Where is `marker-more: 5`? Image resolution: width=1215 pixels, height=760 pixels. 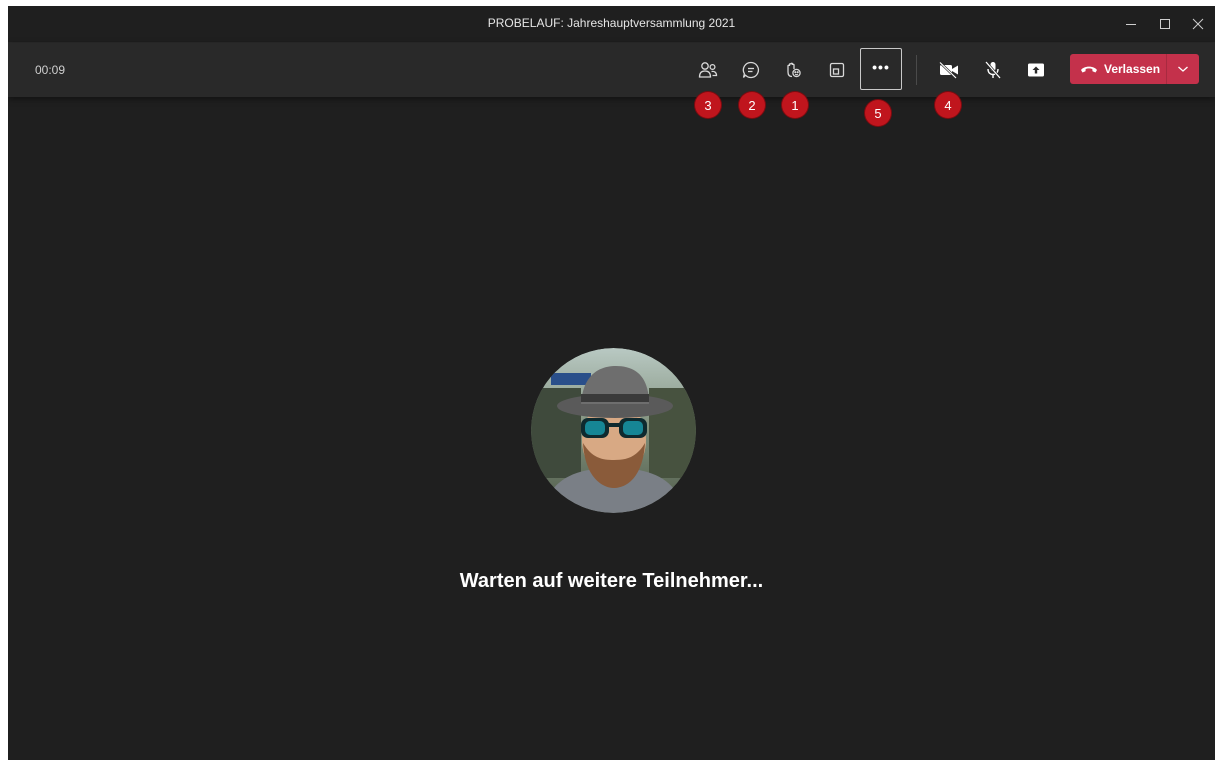 marker-more: 5 is located at coordinates (878, 113).